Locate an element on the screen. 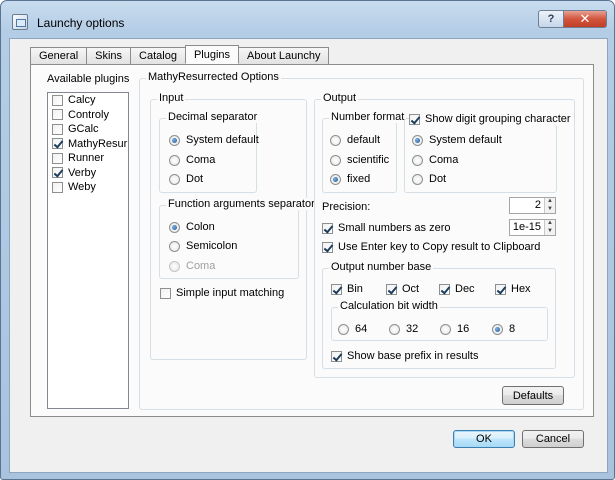 Image resolution: width=615 pixels, height=480 pixels. decimal-system-default-radio: System default is located at coordinates (214, 140).